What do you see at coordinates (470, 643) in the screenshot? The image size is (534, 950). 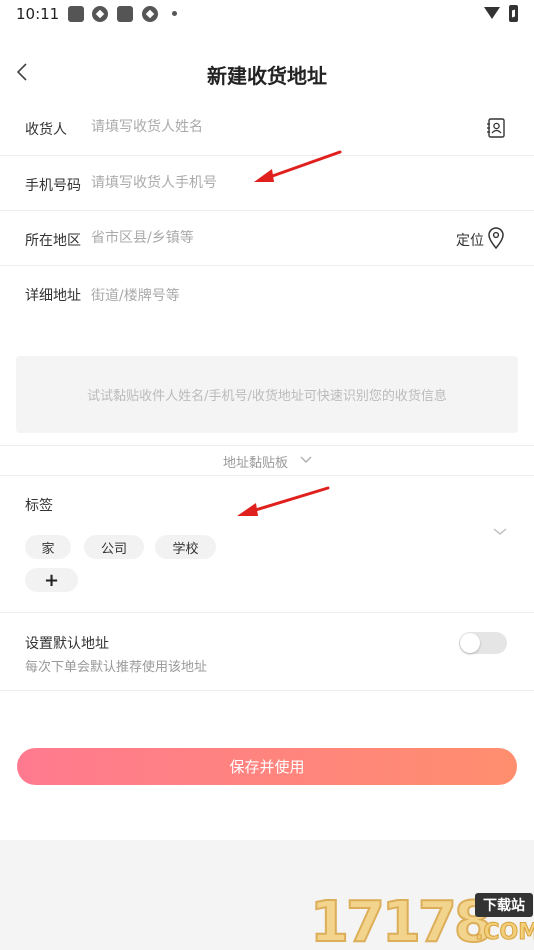 I see `toggle-knob` at bounding box center [470, 643].